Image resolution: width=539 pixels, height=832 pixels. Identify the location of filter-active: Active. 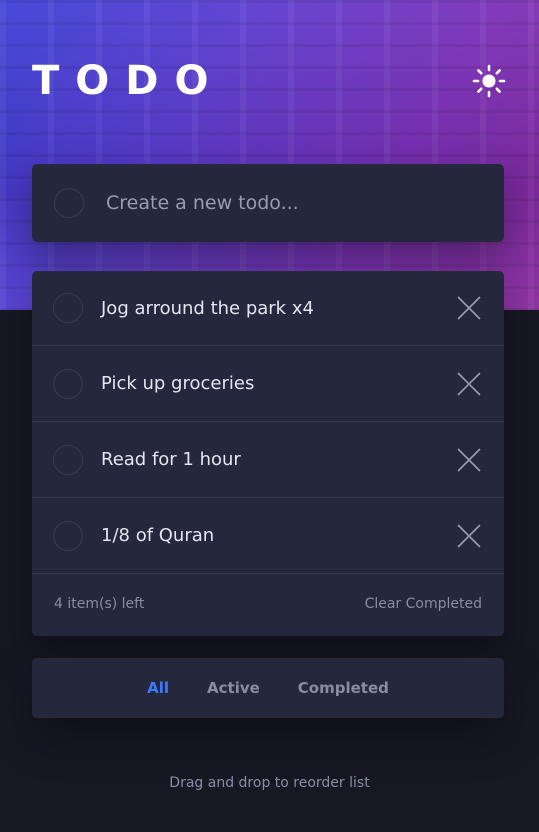
(233, 688).